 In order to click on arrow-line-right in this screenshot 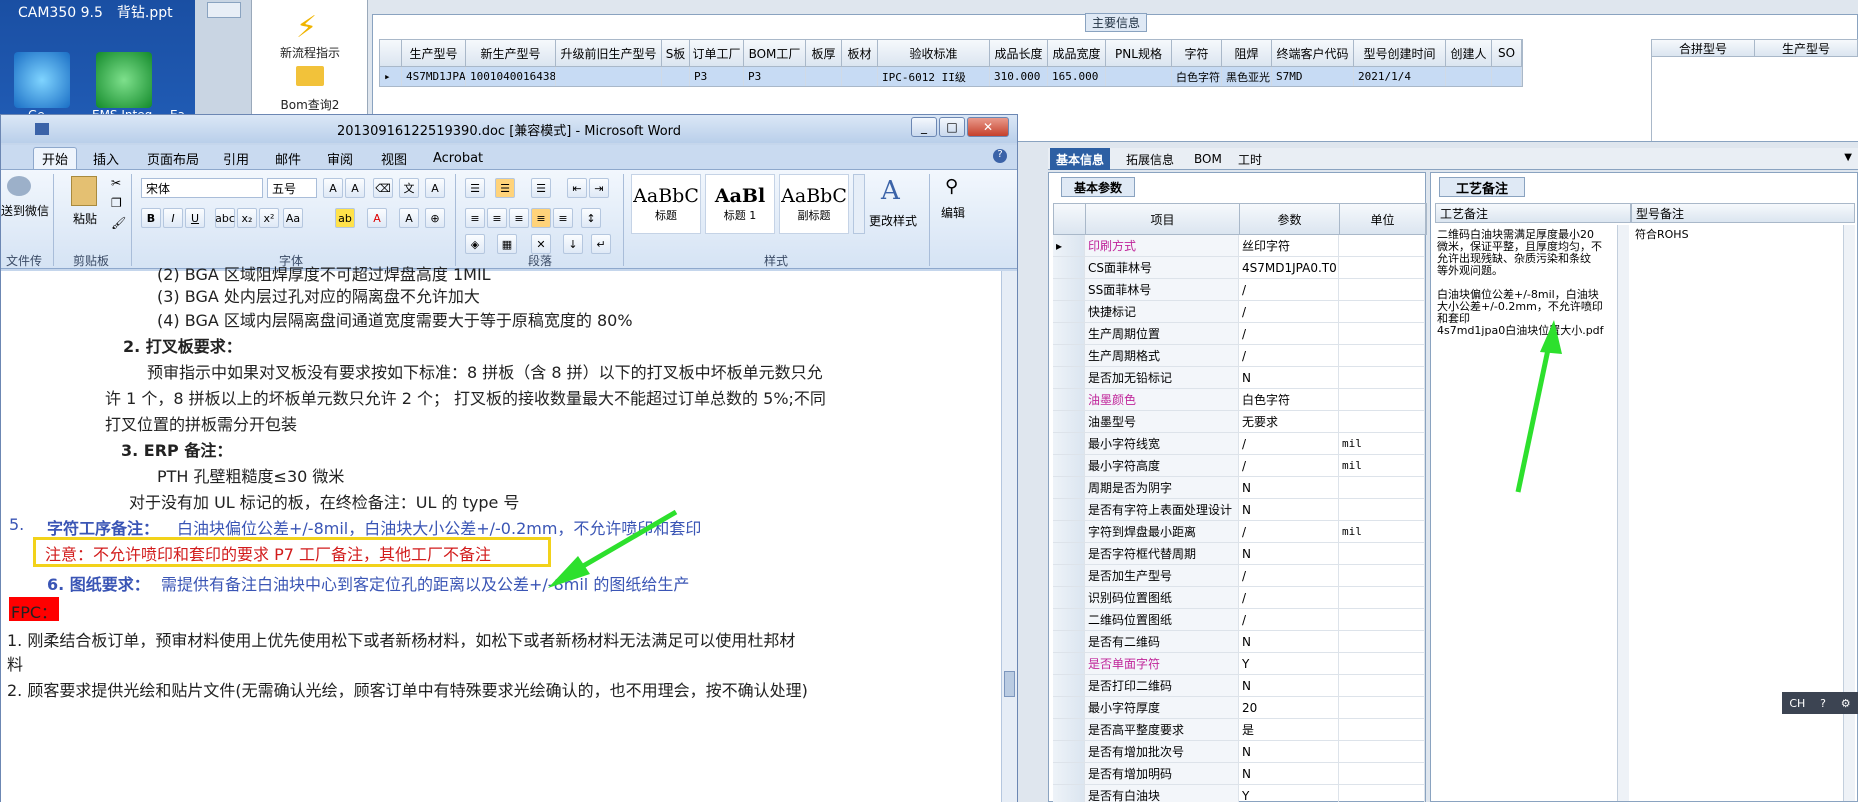, I will do `click(1534, 416)`.